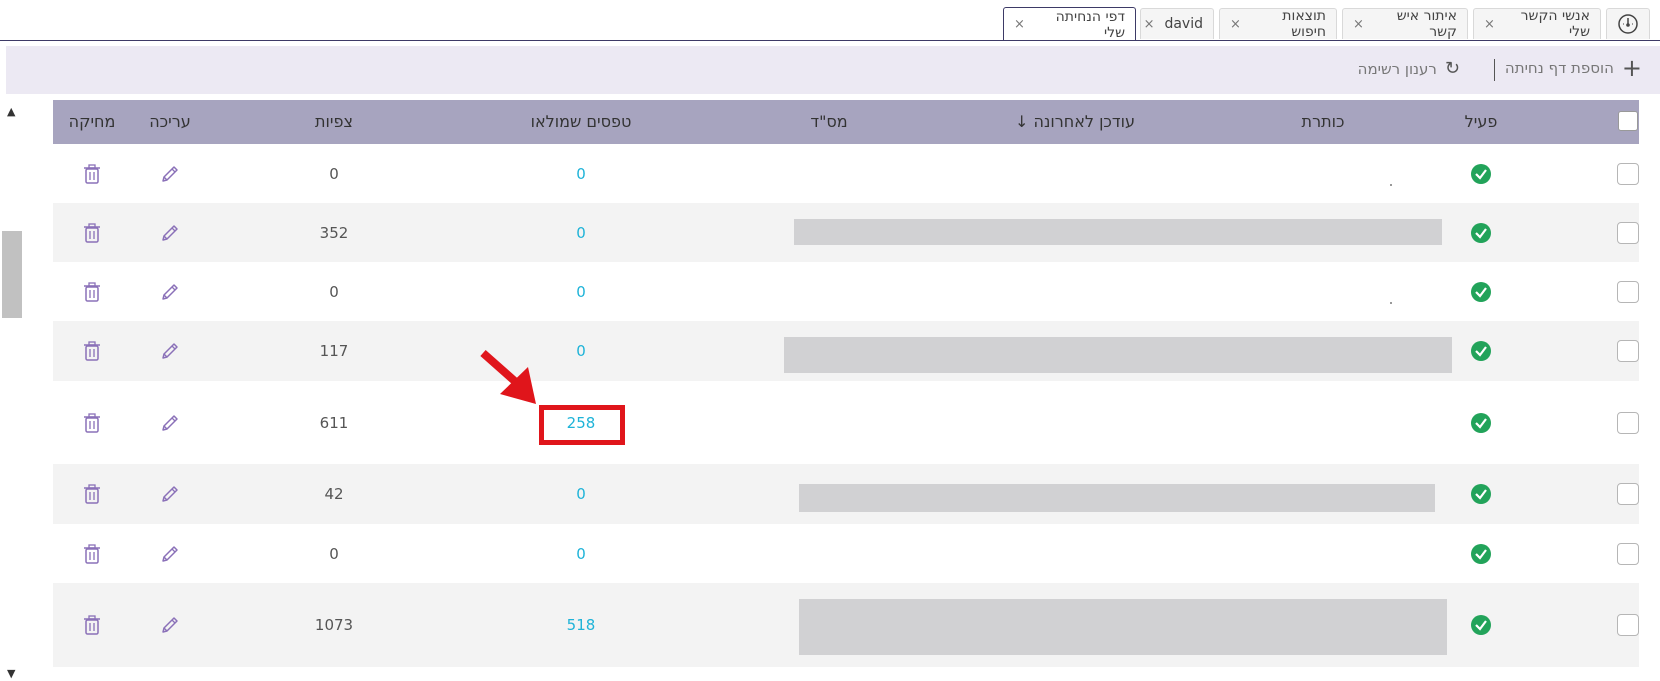 This screenshot has width=1660, height=681. What do you see at coordinates (1555, 24) in the screenshot?
I see `tab-label: אנשי הקשר שלי` at bounding box center [1555, 24].